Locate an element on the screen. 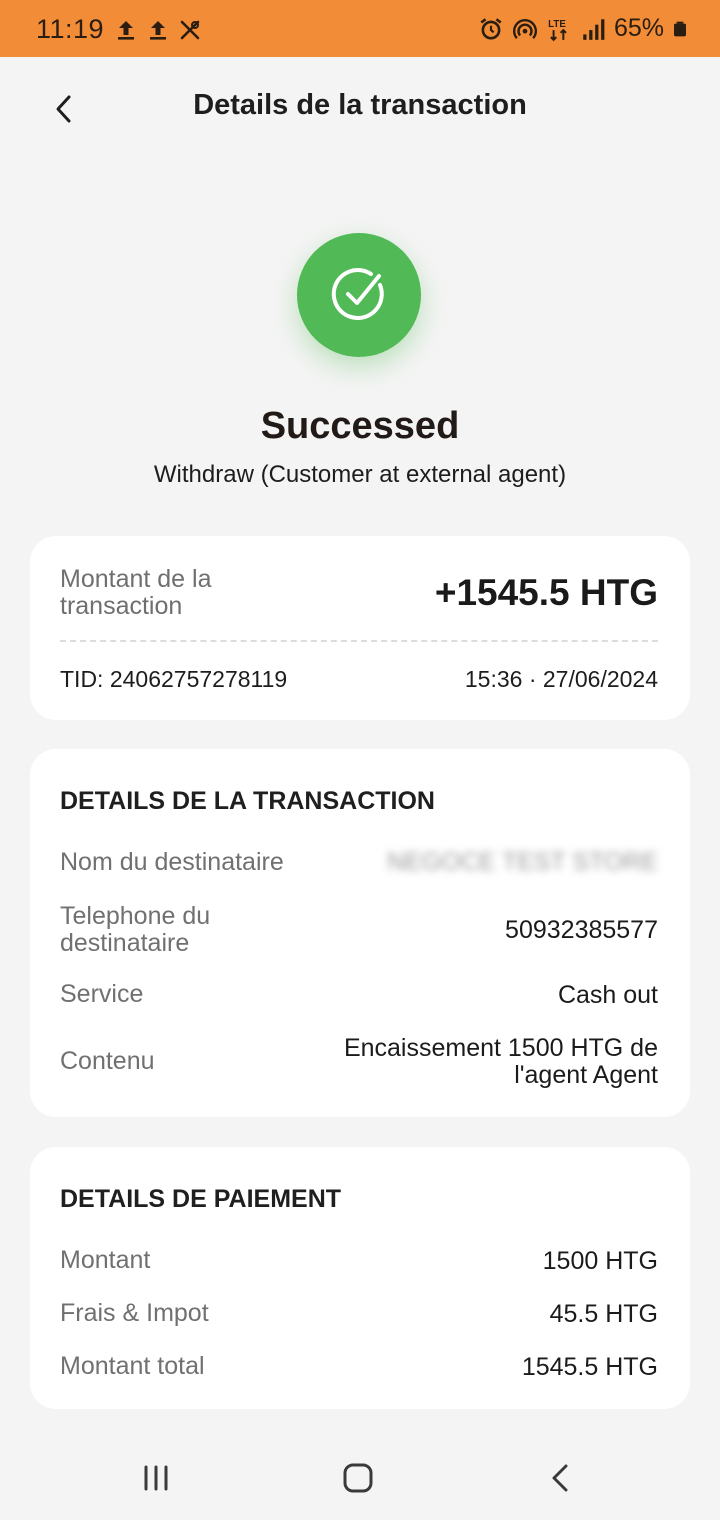 The width and height of the screenshot is (720, 1520). amount-value: +1545.5 HTG is located at coordinates (546, 592).